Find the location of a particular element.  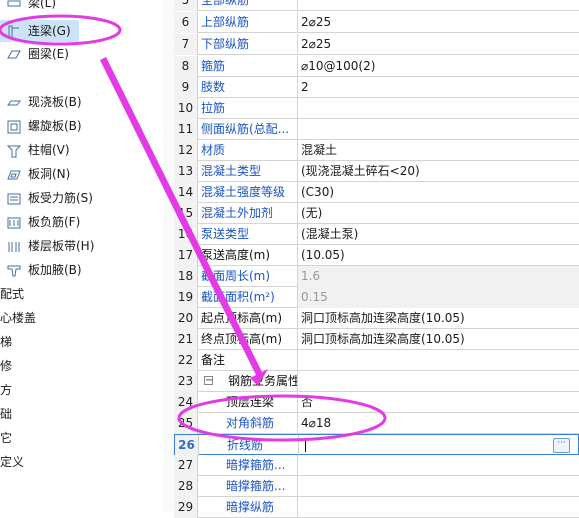

tree-item: 板负筋(F) is located at coordinates (44, 222).